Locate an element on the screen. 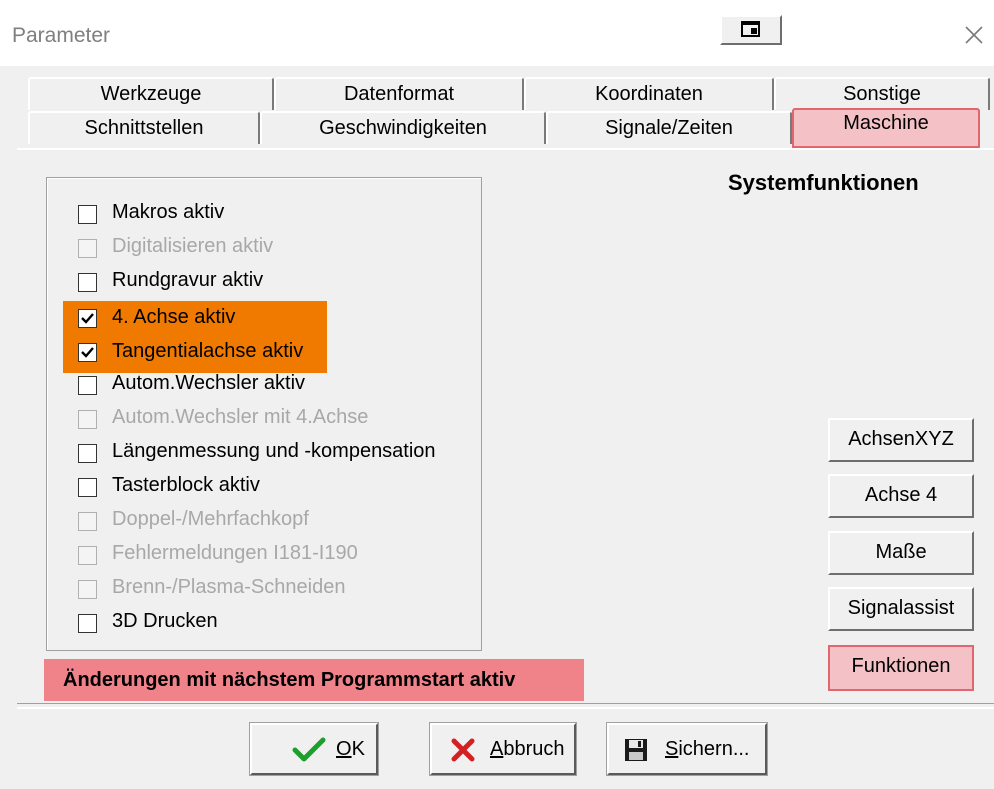 The height and width of the screenshot is (789, 994). tab-schnittstellen: Schnittstellen is located at coordinates (144, 127).